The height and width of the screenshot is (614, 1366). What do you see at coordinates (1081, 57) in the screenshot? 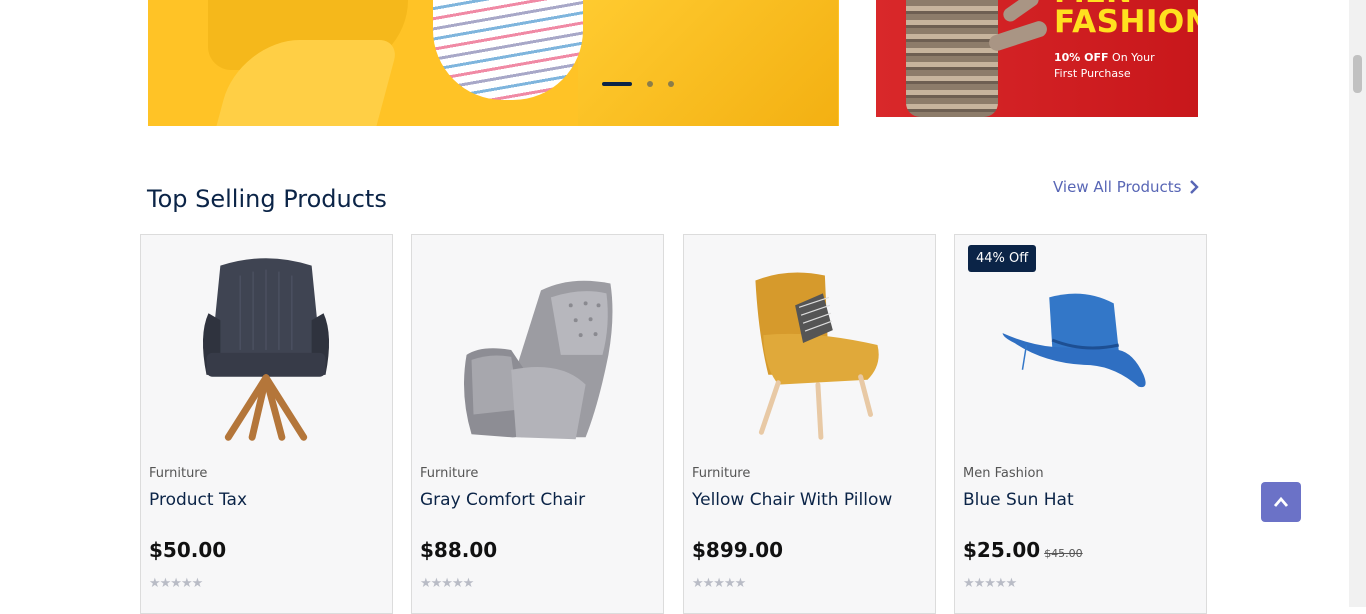
I see `banner-offer-bold: 10% OFF` at bounding box center [1081, 57].